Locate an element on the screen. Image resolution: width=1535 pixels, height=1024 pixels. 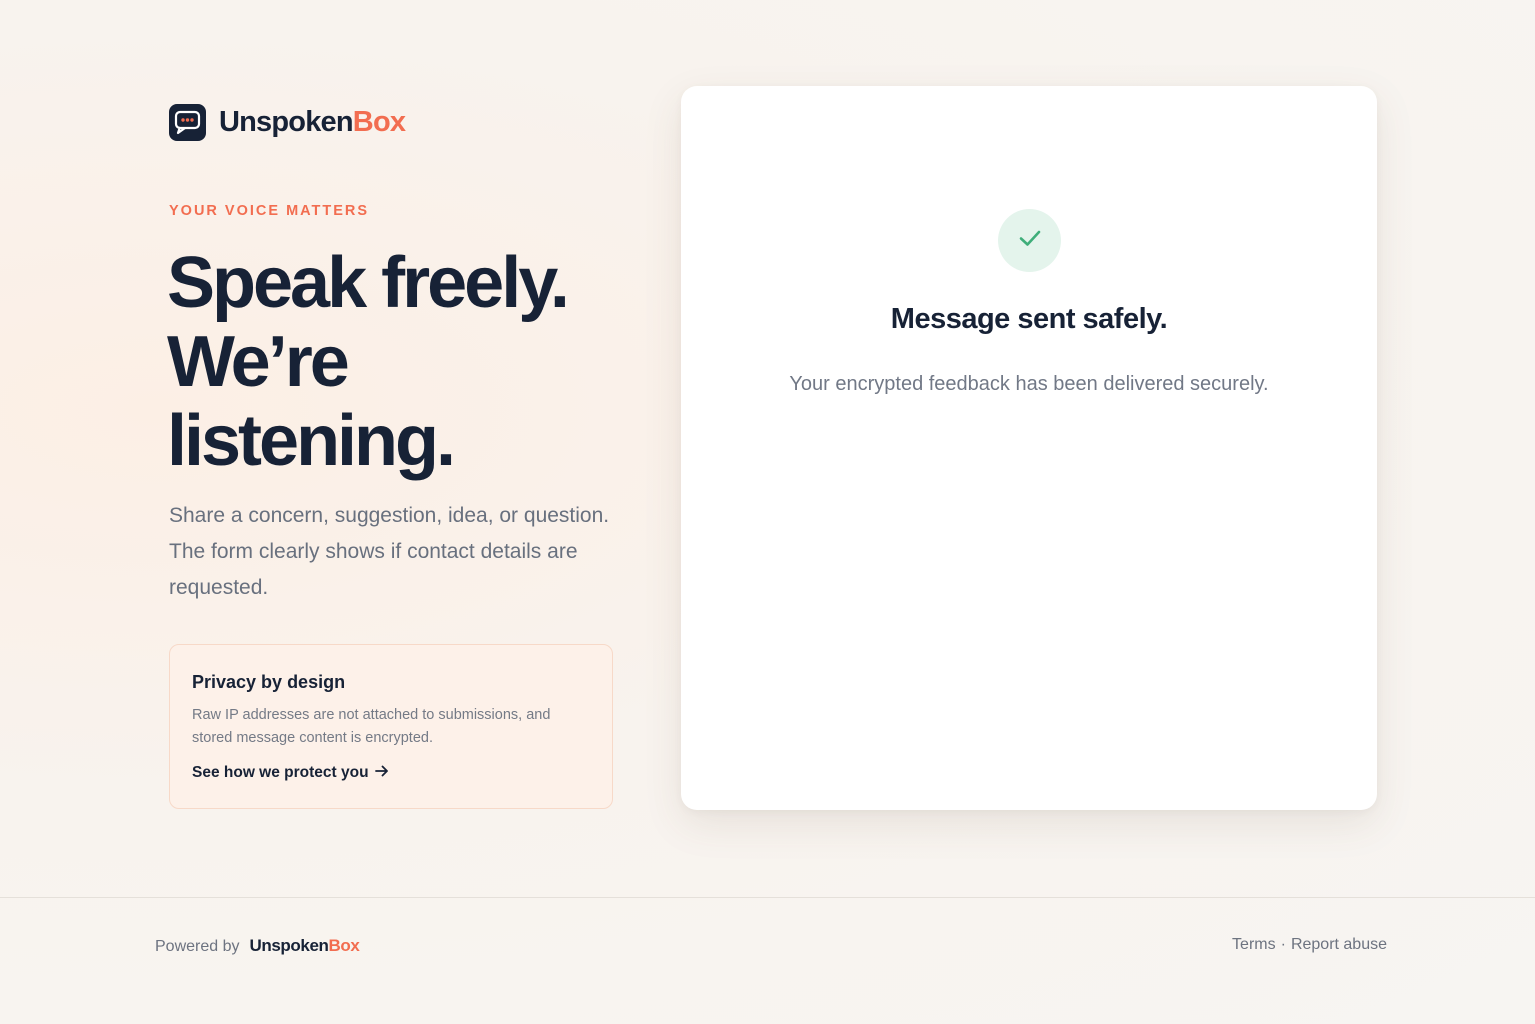
check-icon is located at coordinates (1030, 240).